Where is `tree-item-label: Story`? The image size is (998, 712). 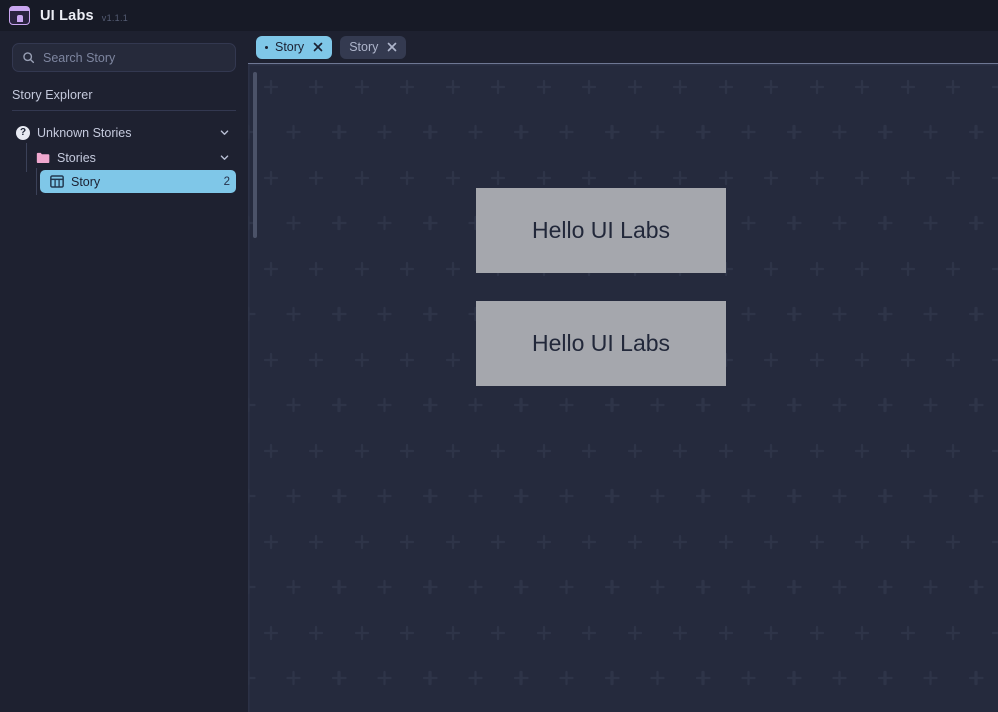 tree-item-label: Story is located at coordinates (86, 181).